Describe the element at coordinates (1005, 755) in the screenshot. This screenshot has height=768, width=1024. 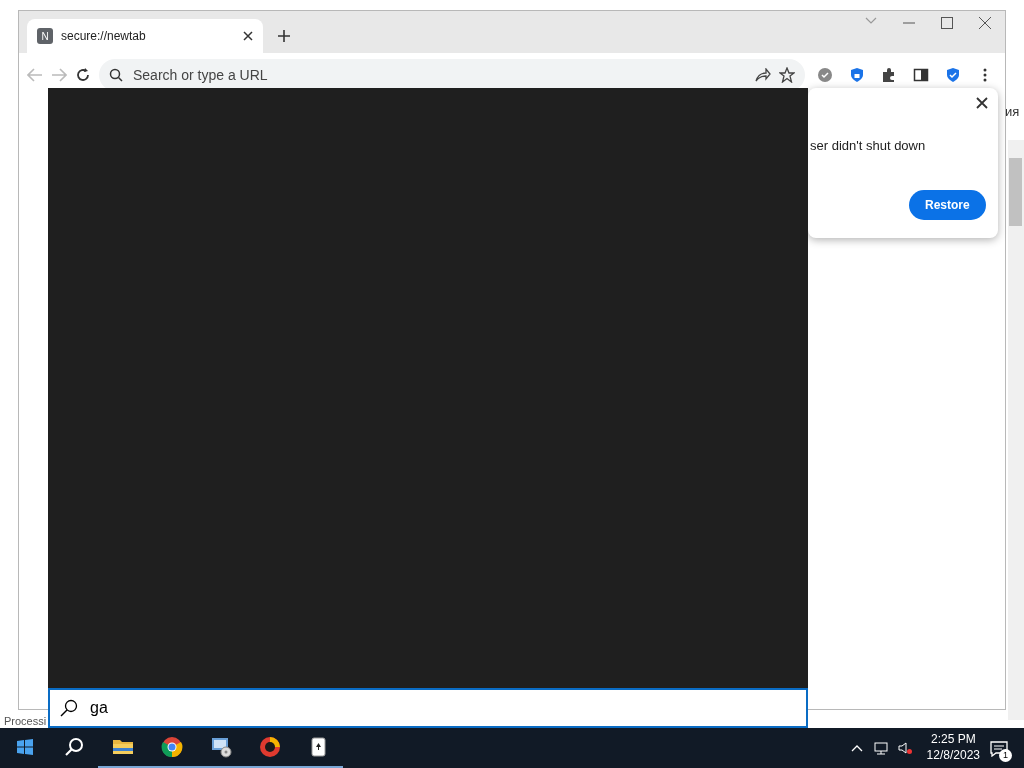
I see `notification-count: 1` at that location.